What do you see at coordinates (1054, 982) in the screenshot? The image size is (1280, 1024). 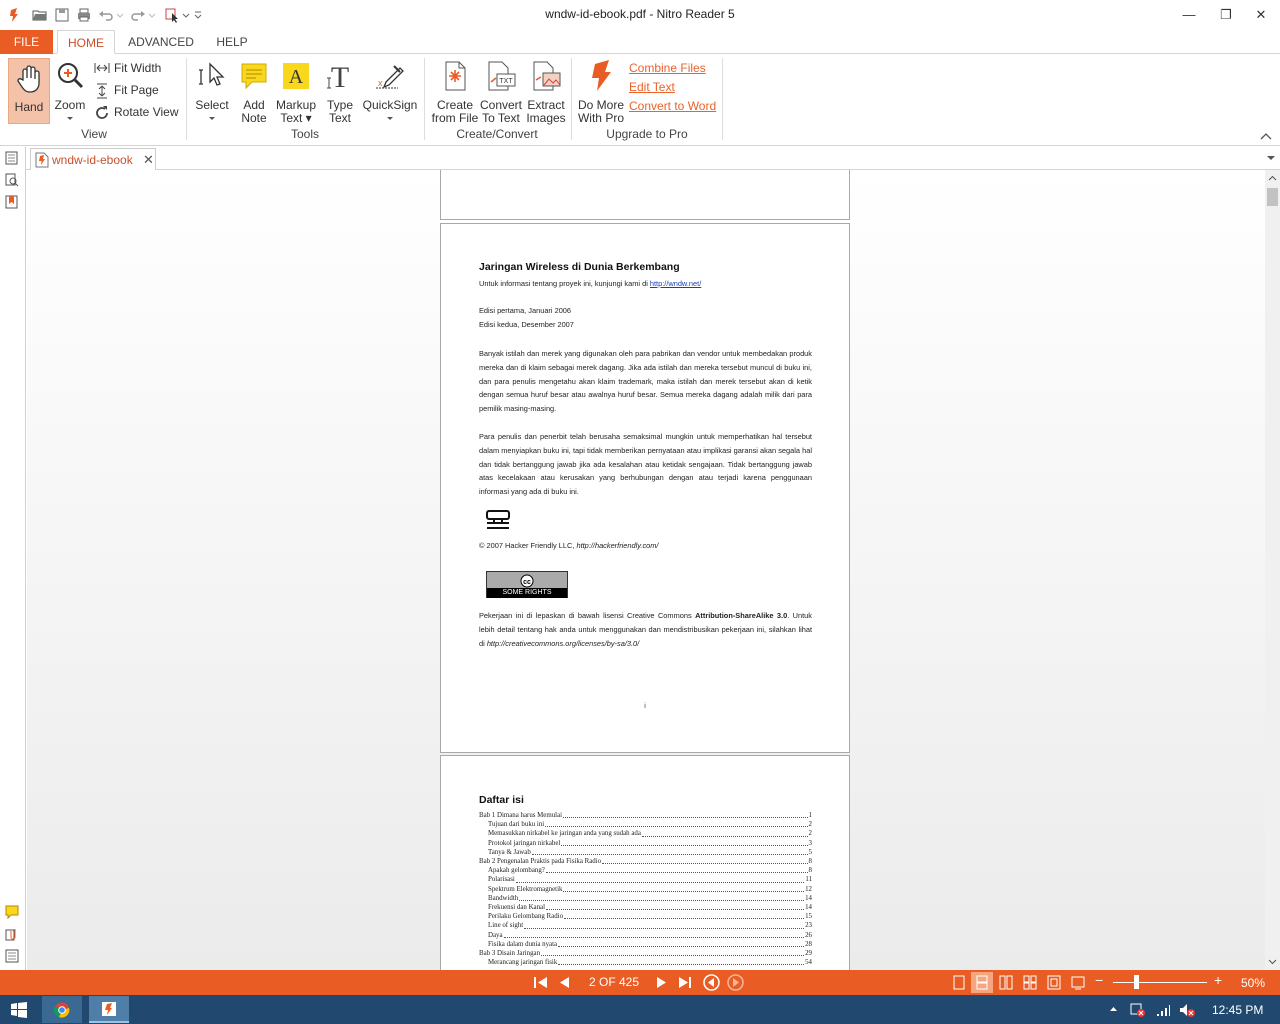 I see `fit-page-view-icon` at bounding box center [1054, 982].